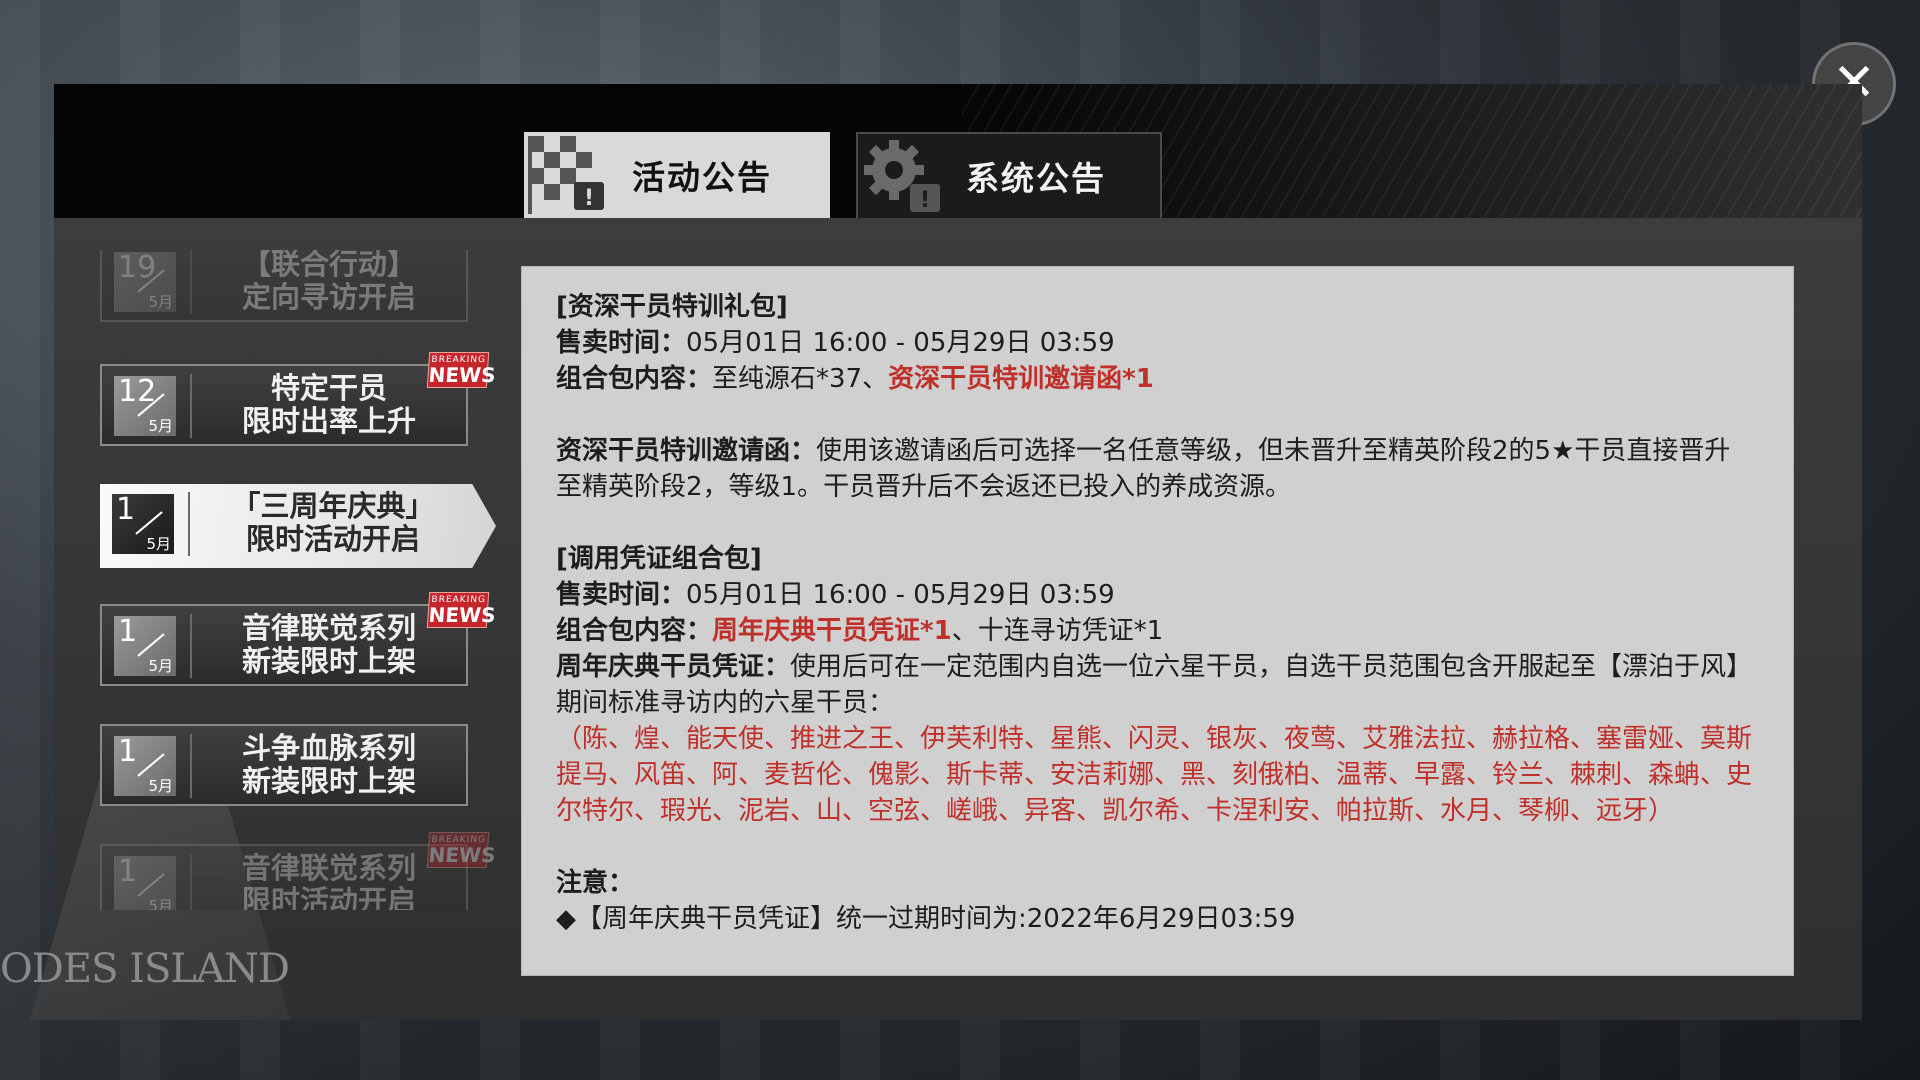  Describe the element at coordinates (673, 667) in the screenshot. I see `voucher-label: 周年庆典干员凭证：` at that location.